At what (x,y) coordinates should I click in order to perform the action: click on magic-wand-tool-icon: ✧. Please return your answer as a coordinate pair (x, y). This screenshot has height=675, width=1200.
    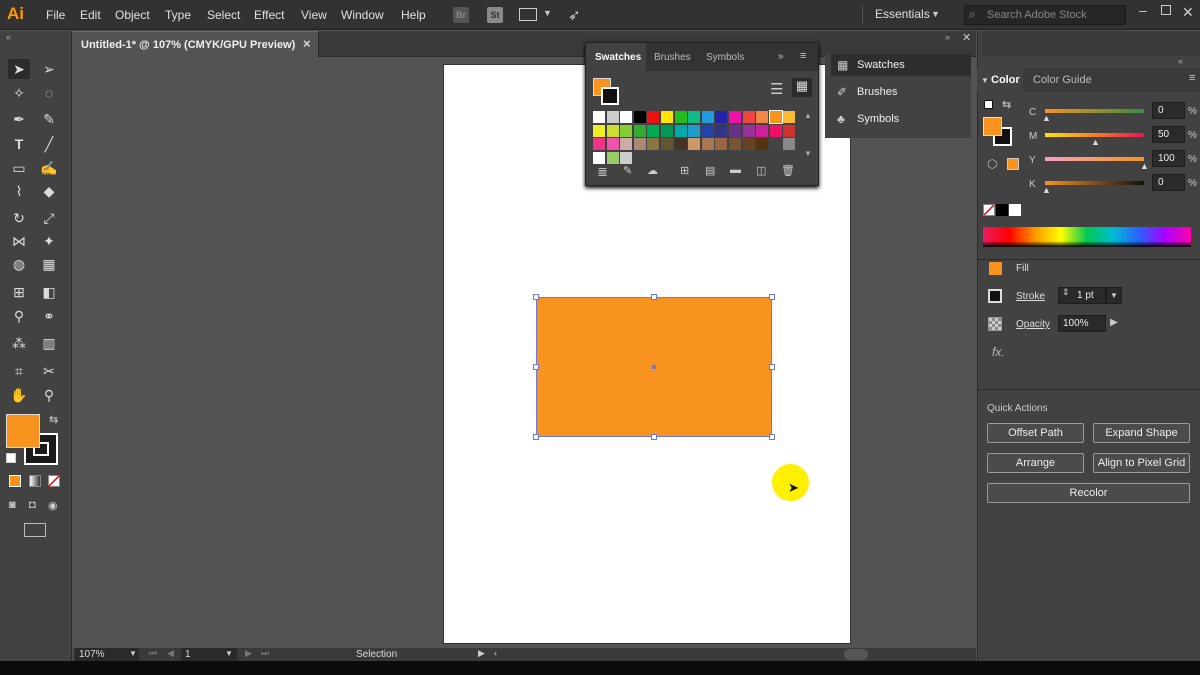
    Looking at the image, I should click on (19, 93).